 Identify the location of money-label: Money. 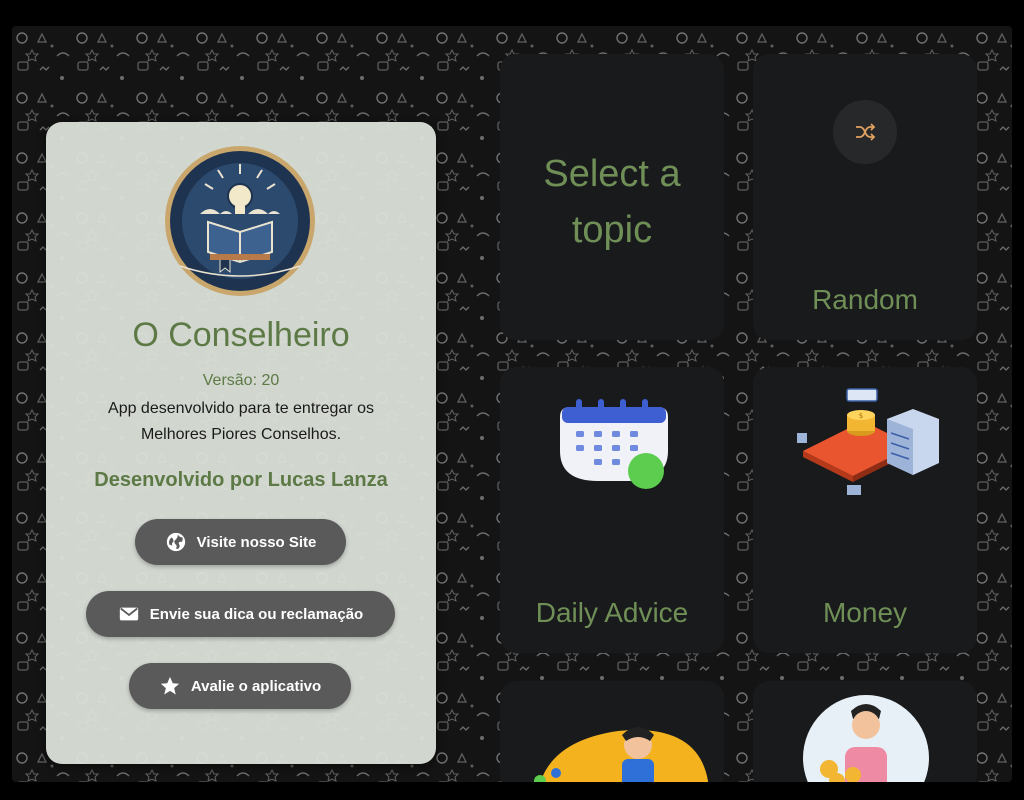
(865, 612).